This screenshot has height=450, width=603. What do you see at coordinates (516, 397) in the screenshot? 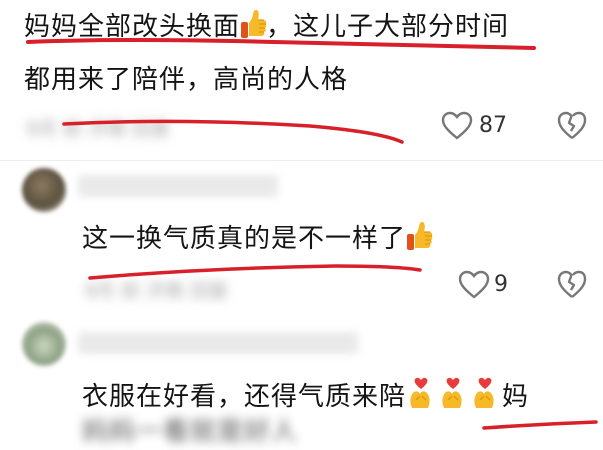
I see `comment-3-text-b: 妈` at bounding box center [516, 397].